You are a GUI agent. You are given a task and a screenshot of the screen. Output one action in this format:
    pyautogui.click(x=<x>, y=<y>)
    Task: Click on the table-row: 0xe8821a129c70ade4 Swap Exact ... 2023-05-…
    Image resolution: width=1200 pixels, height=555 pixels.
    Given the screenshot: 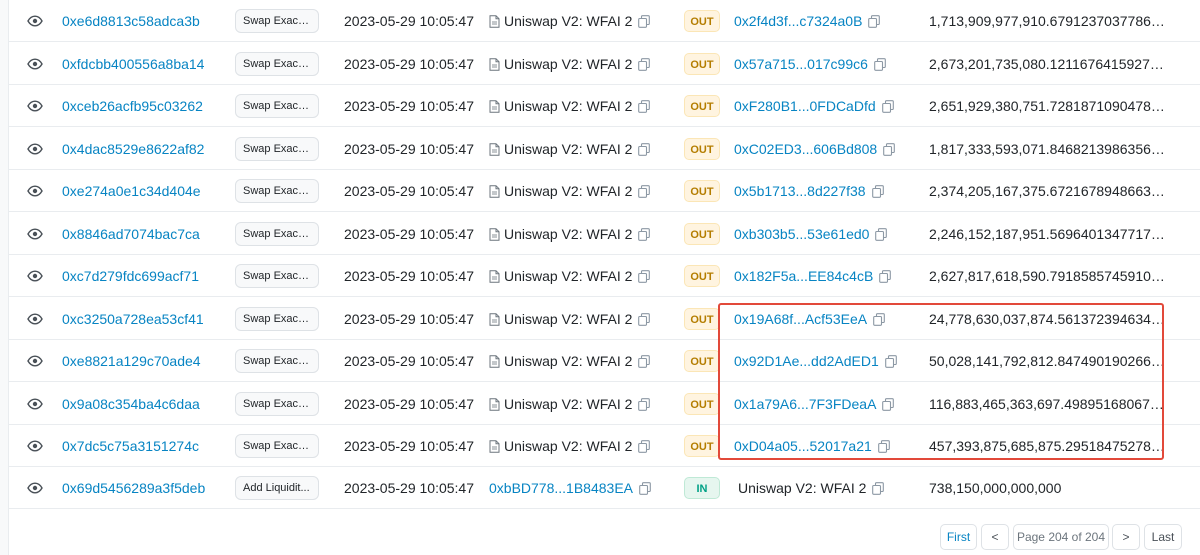 What is the action you would take?
    pyautogui.click(x=604, y=361)
    